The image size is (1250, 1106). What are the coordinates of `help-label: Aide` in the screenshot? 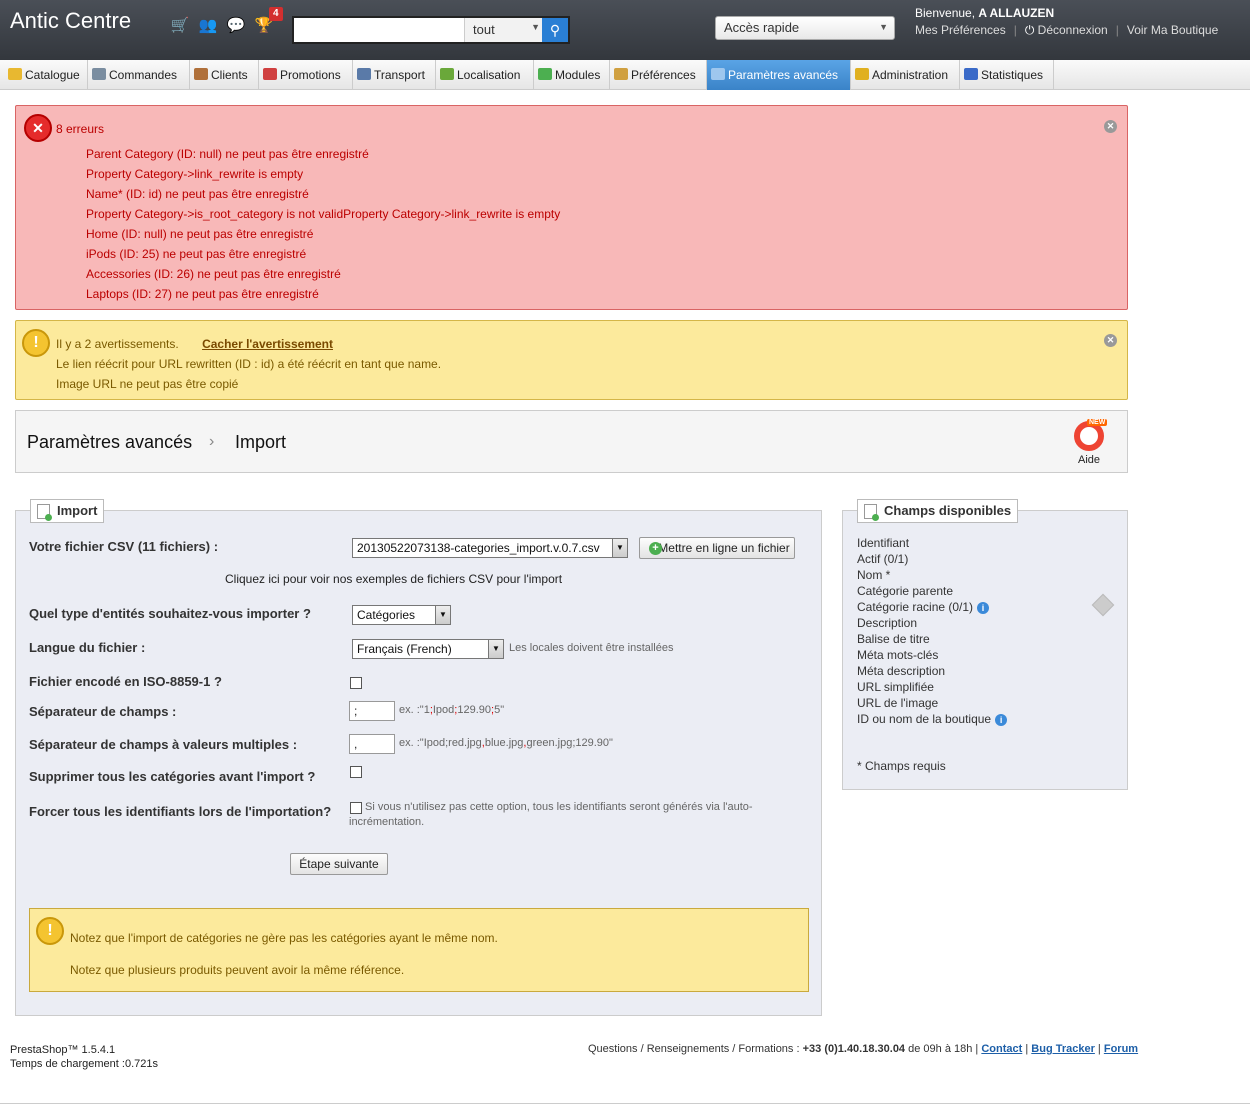 It's located at (1089, 460).